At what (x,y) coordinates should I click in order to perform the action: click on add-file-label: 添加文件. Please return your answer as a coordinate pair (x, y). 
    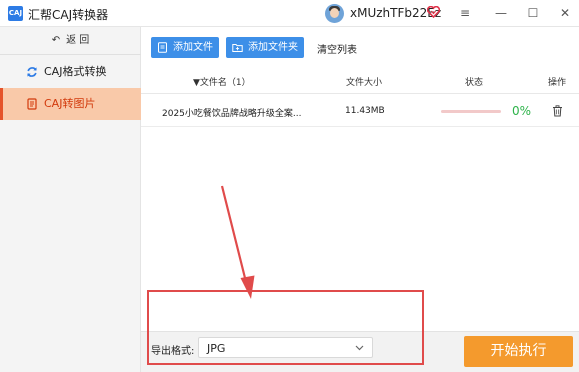
    Looking at the image, I should click on (193, 47).